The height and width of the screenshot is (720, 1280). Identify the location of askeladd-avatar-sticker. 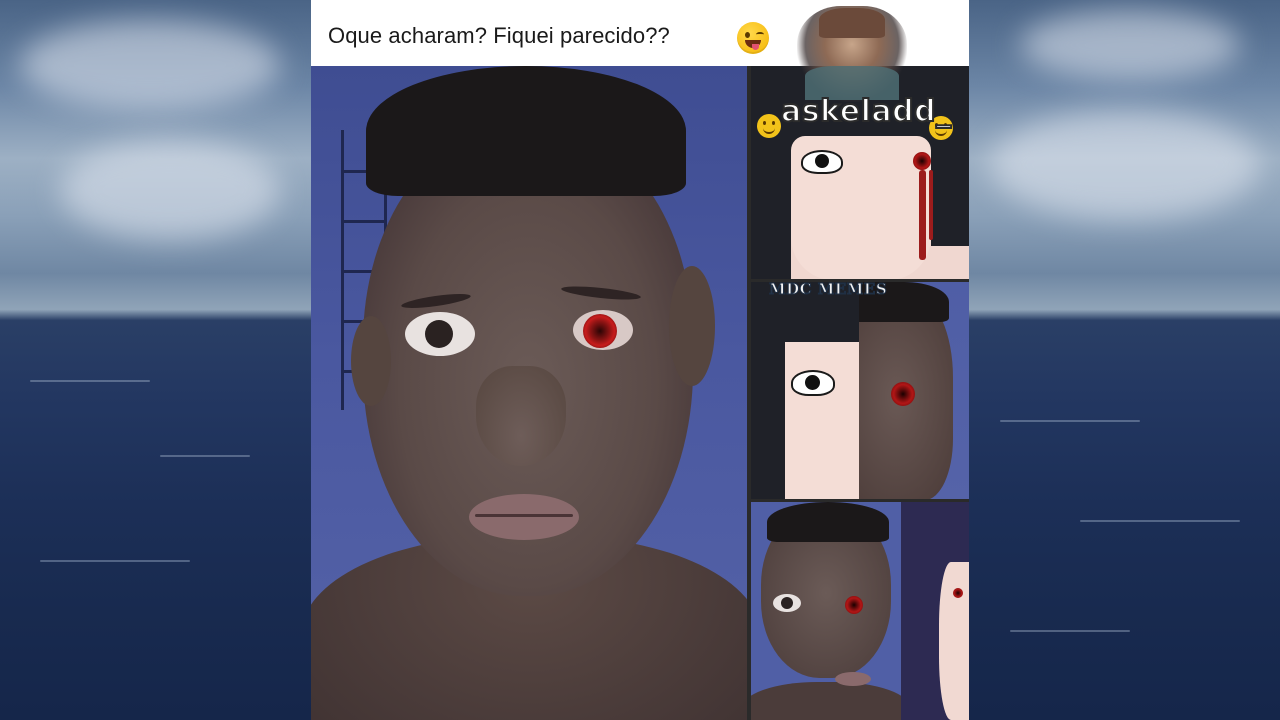
(852, 54).